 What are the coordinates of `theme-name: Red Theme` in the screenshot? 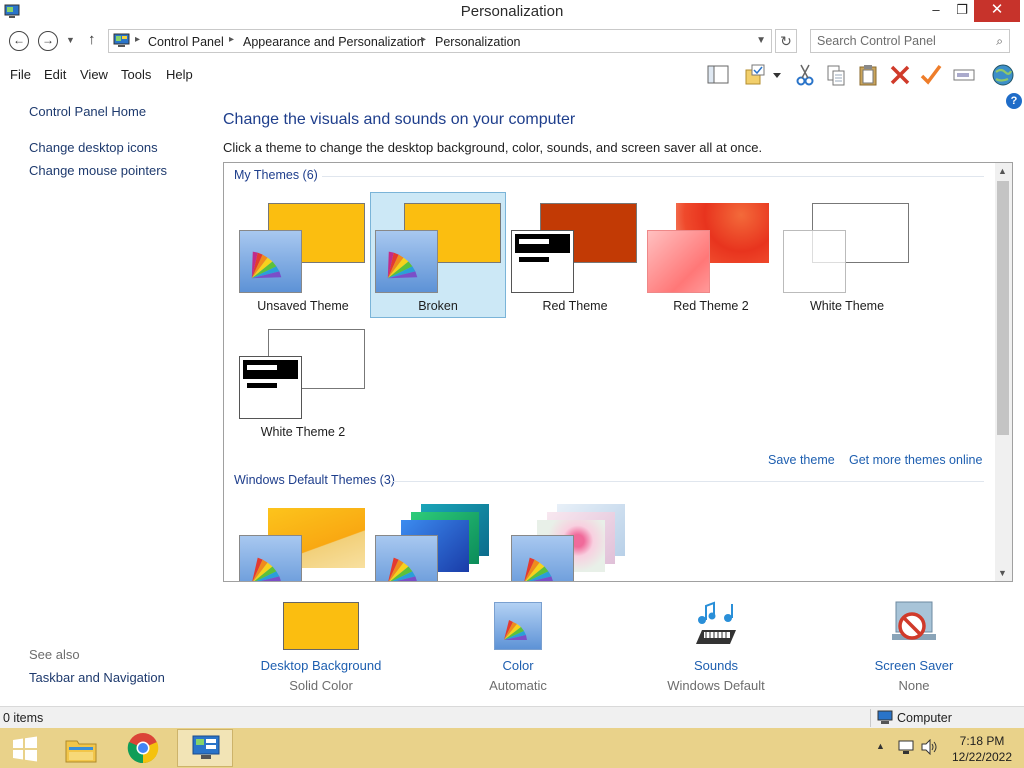 It's located at (575, 306).